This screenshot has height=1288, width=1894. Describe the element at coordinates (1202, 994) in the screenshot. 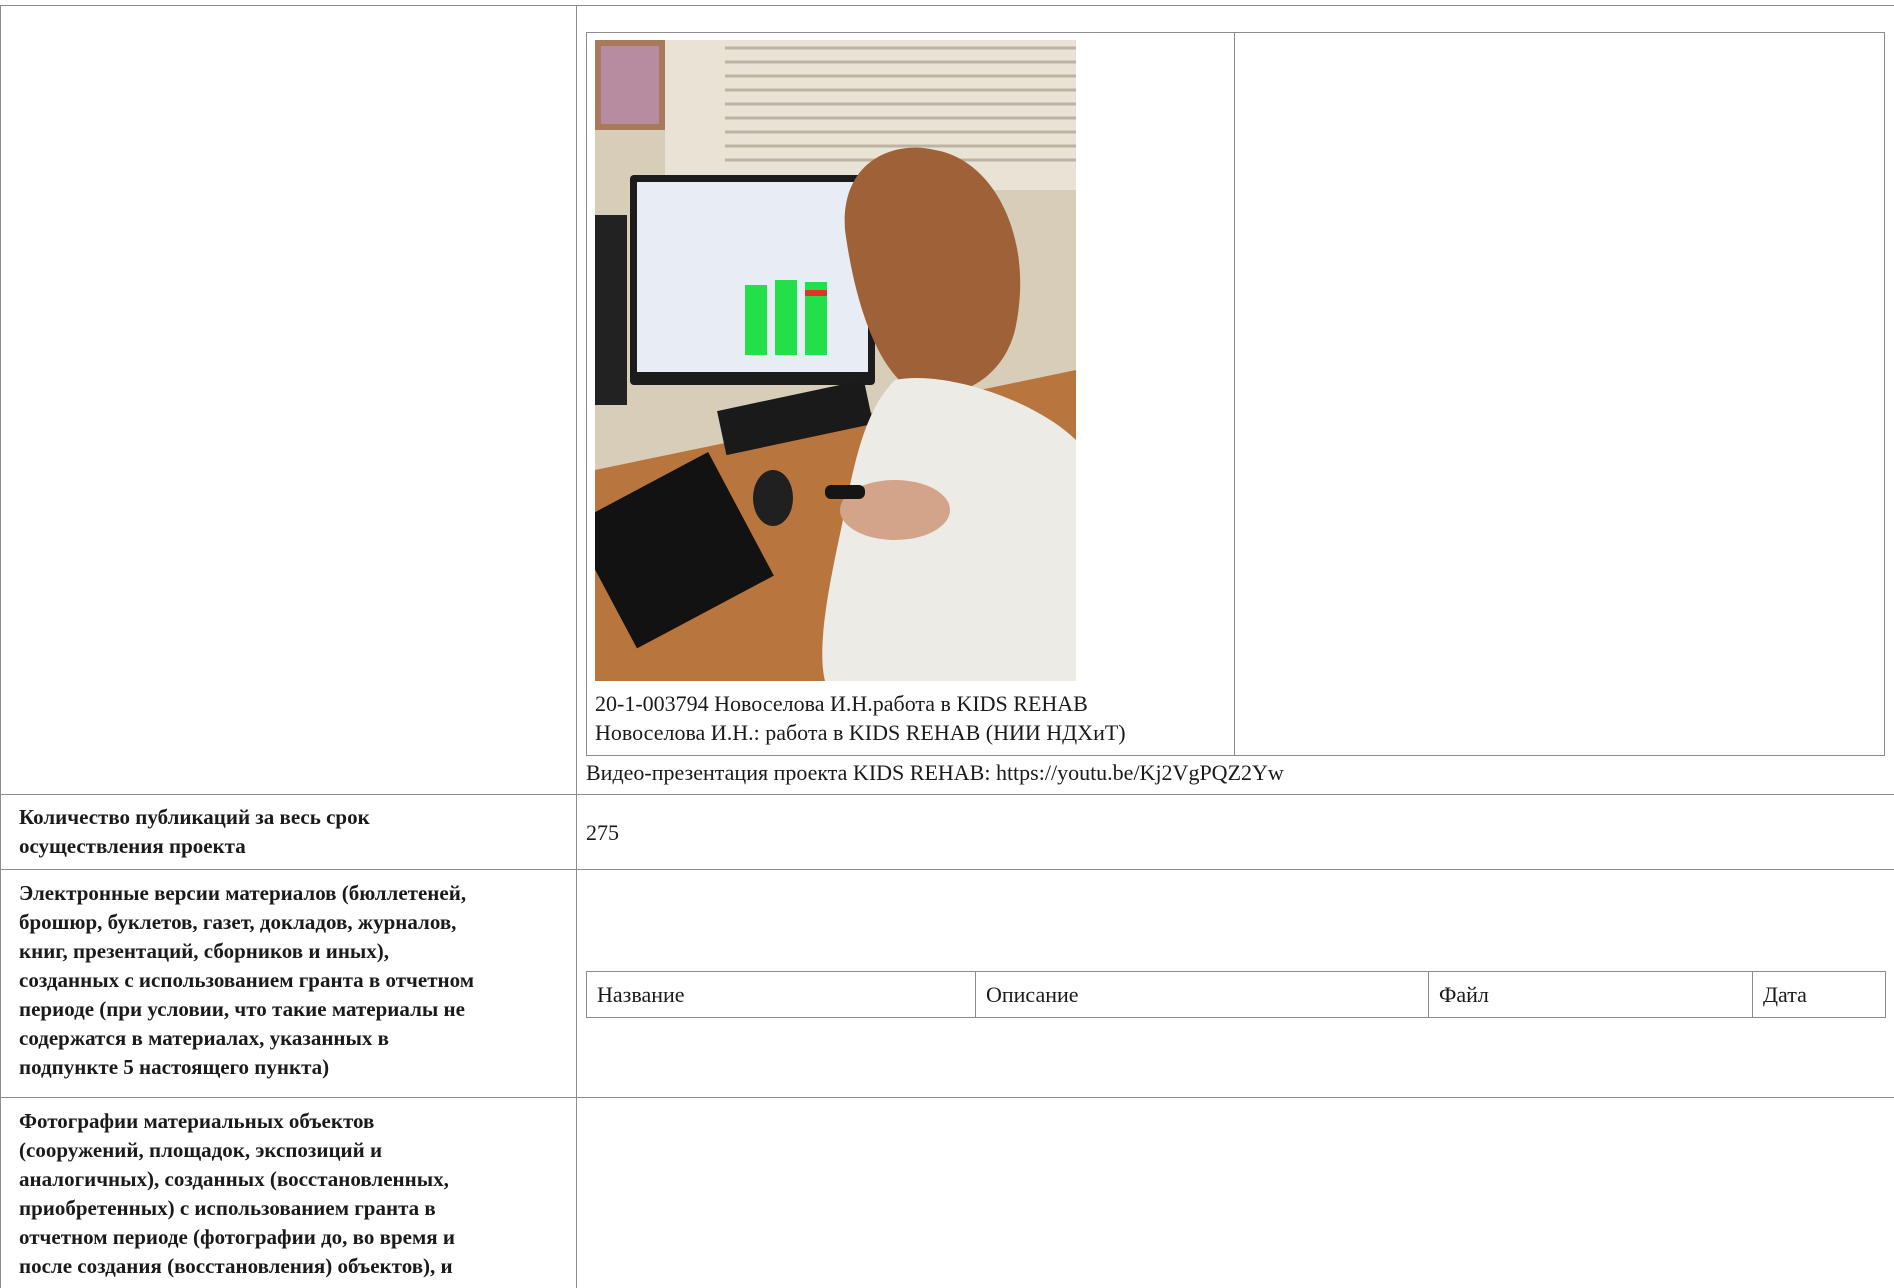

I see `column-header-description: Описание` at that location.